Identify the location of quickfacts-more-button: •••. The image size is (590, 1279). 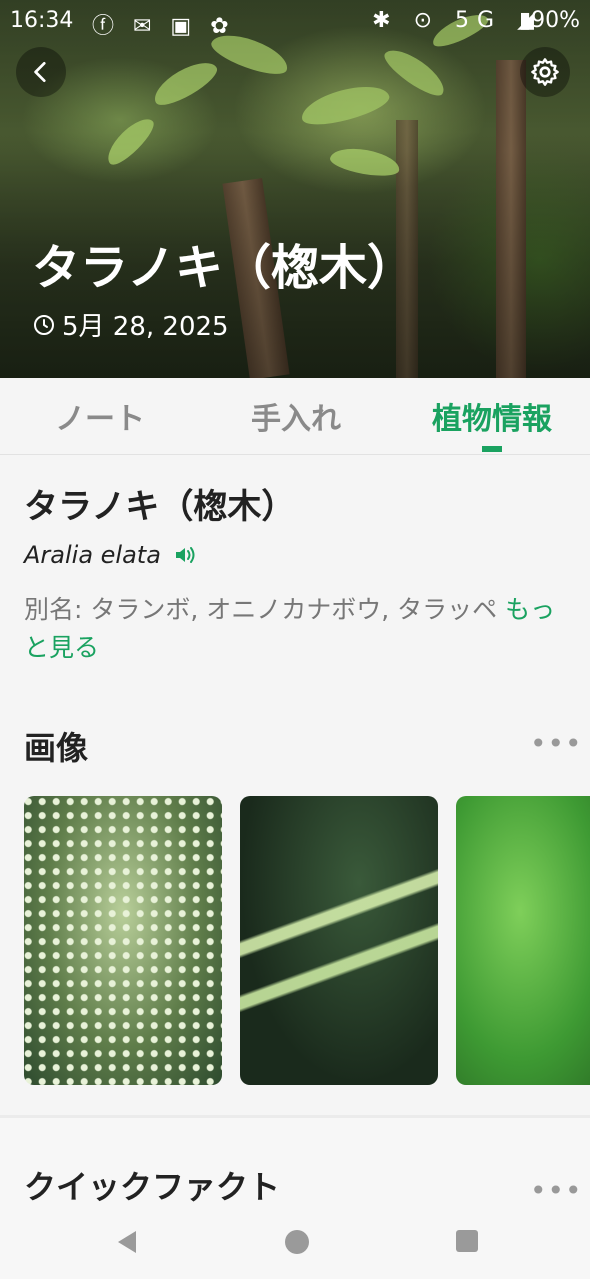
(556, 1190).